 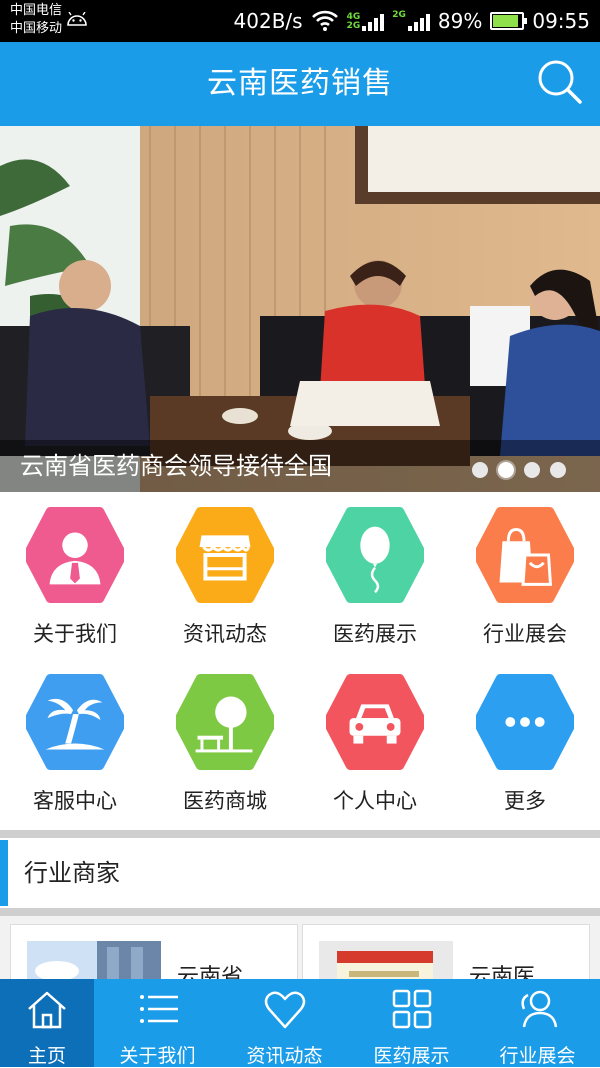 What do you see at coordinates (75, 555) in the screenshot?
I see `person-icon` at bounding box center [75, 555].